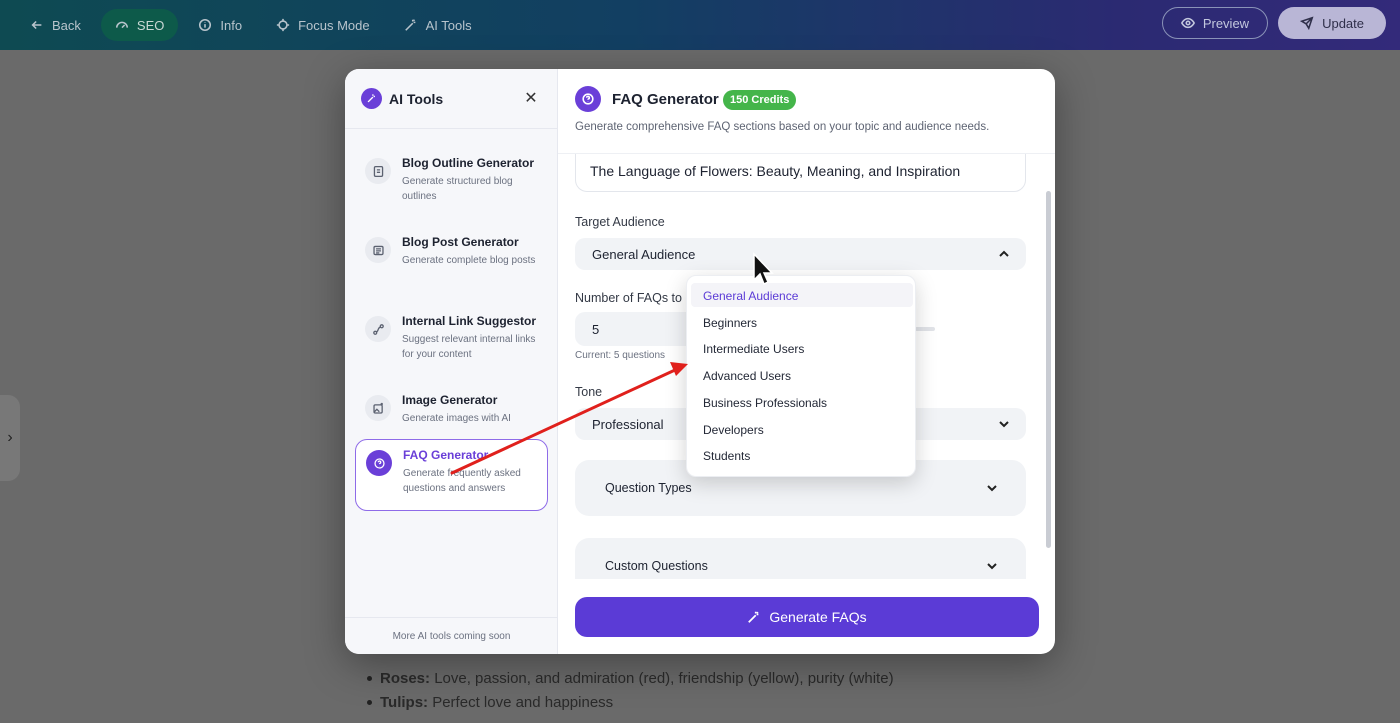  Describe the element at coordinates (121, 25) in the screenshot. I see `gauge-icon` at that location.